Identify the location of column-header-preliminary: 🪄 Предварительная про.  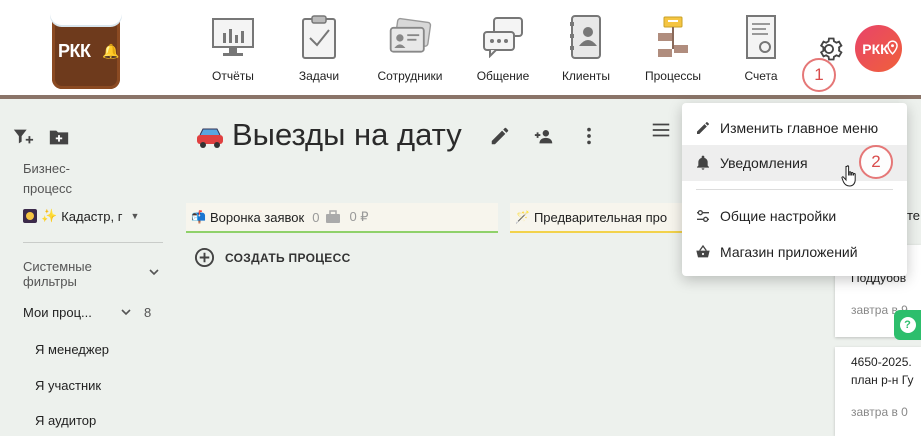
(596, 218).